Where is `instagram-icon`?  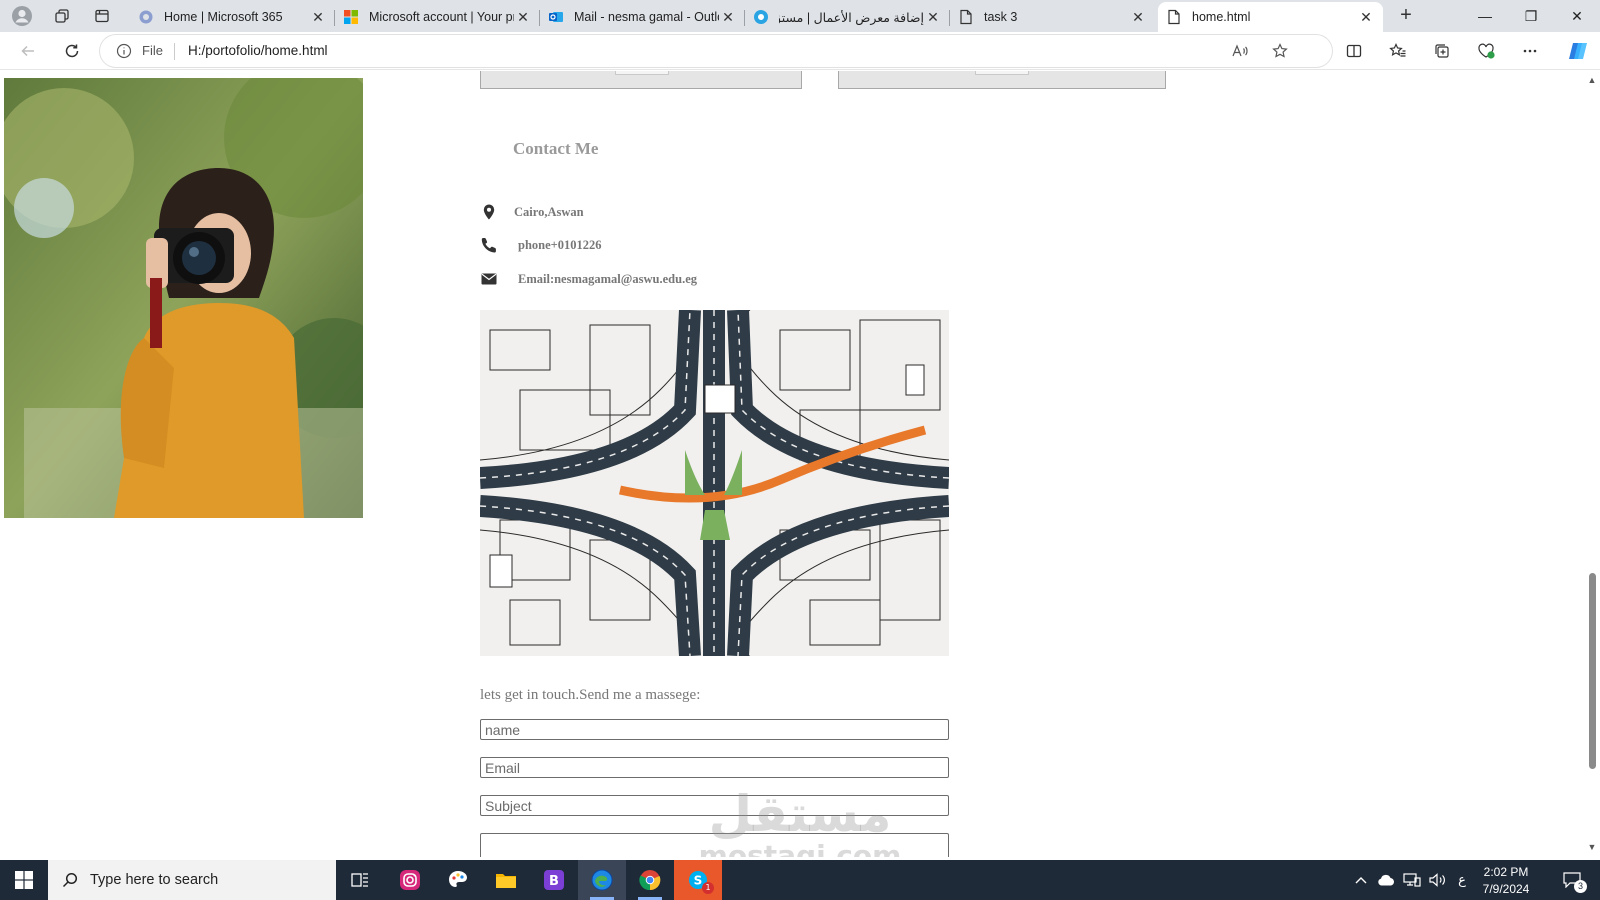 instagram-icon is located at coordinates (410, 880).